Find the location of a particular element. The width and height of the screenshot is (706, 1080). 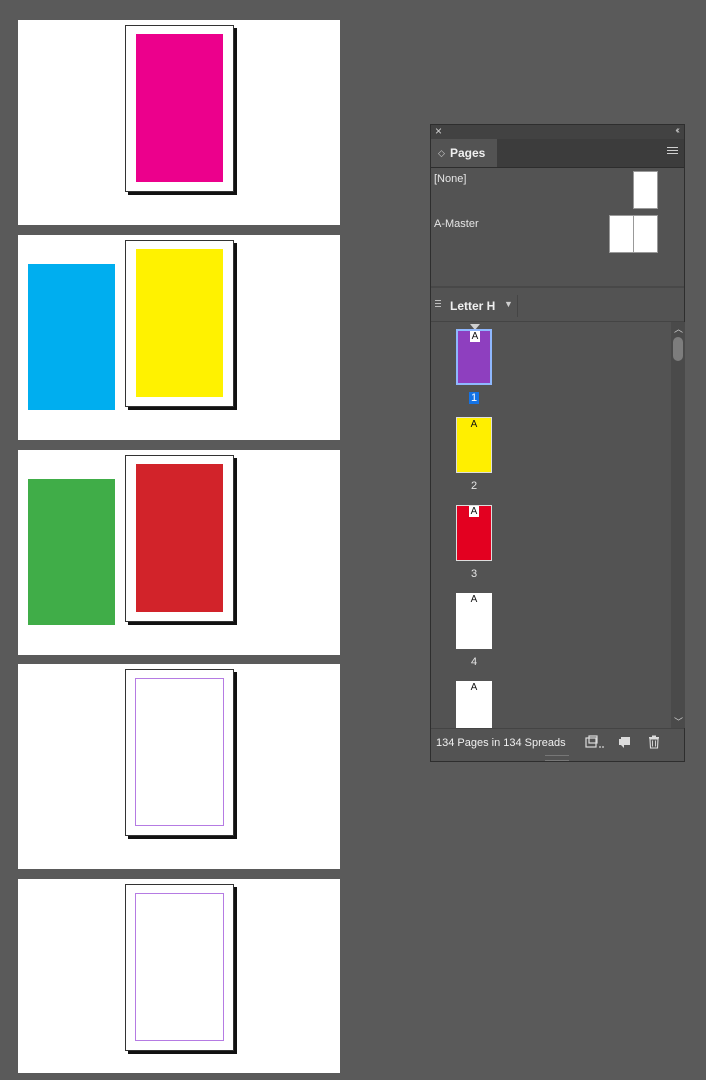

panel-menu-icon is located at coordinates (672, 152).